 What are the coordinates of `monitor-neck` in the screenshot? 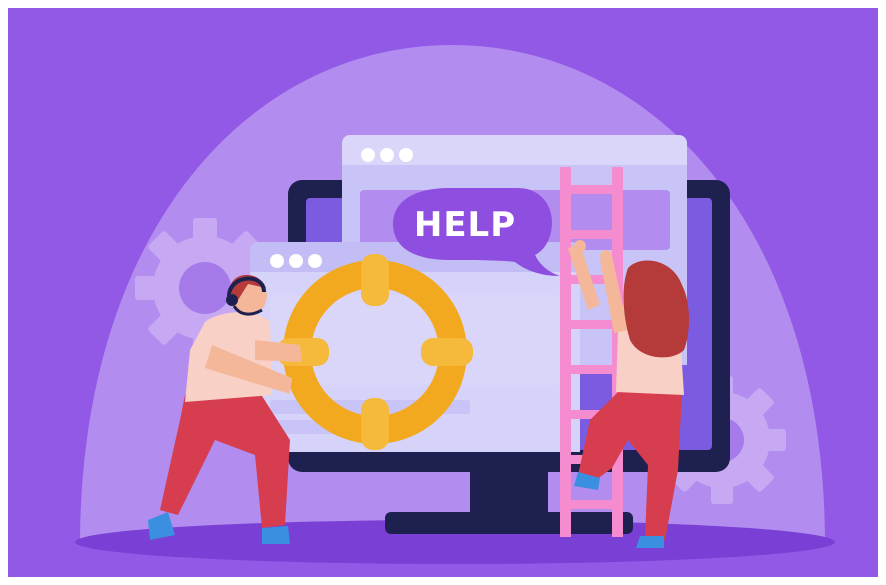 It's located at (509, 494).